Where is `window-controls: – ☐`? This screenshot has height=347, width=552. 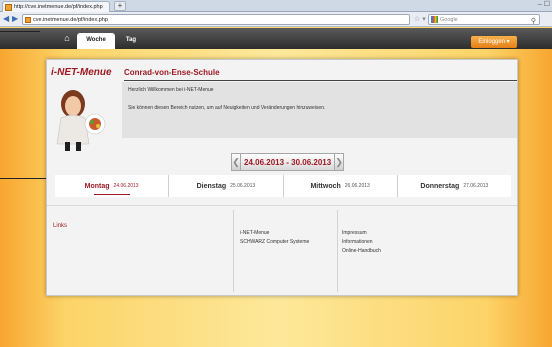 window-controls: – ☐ is located at coordinates (544, 4).